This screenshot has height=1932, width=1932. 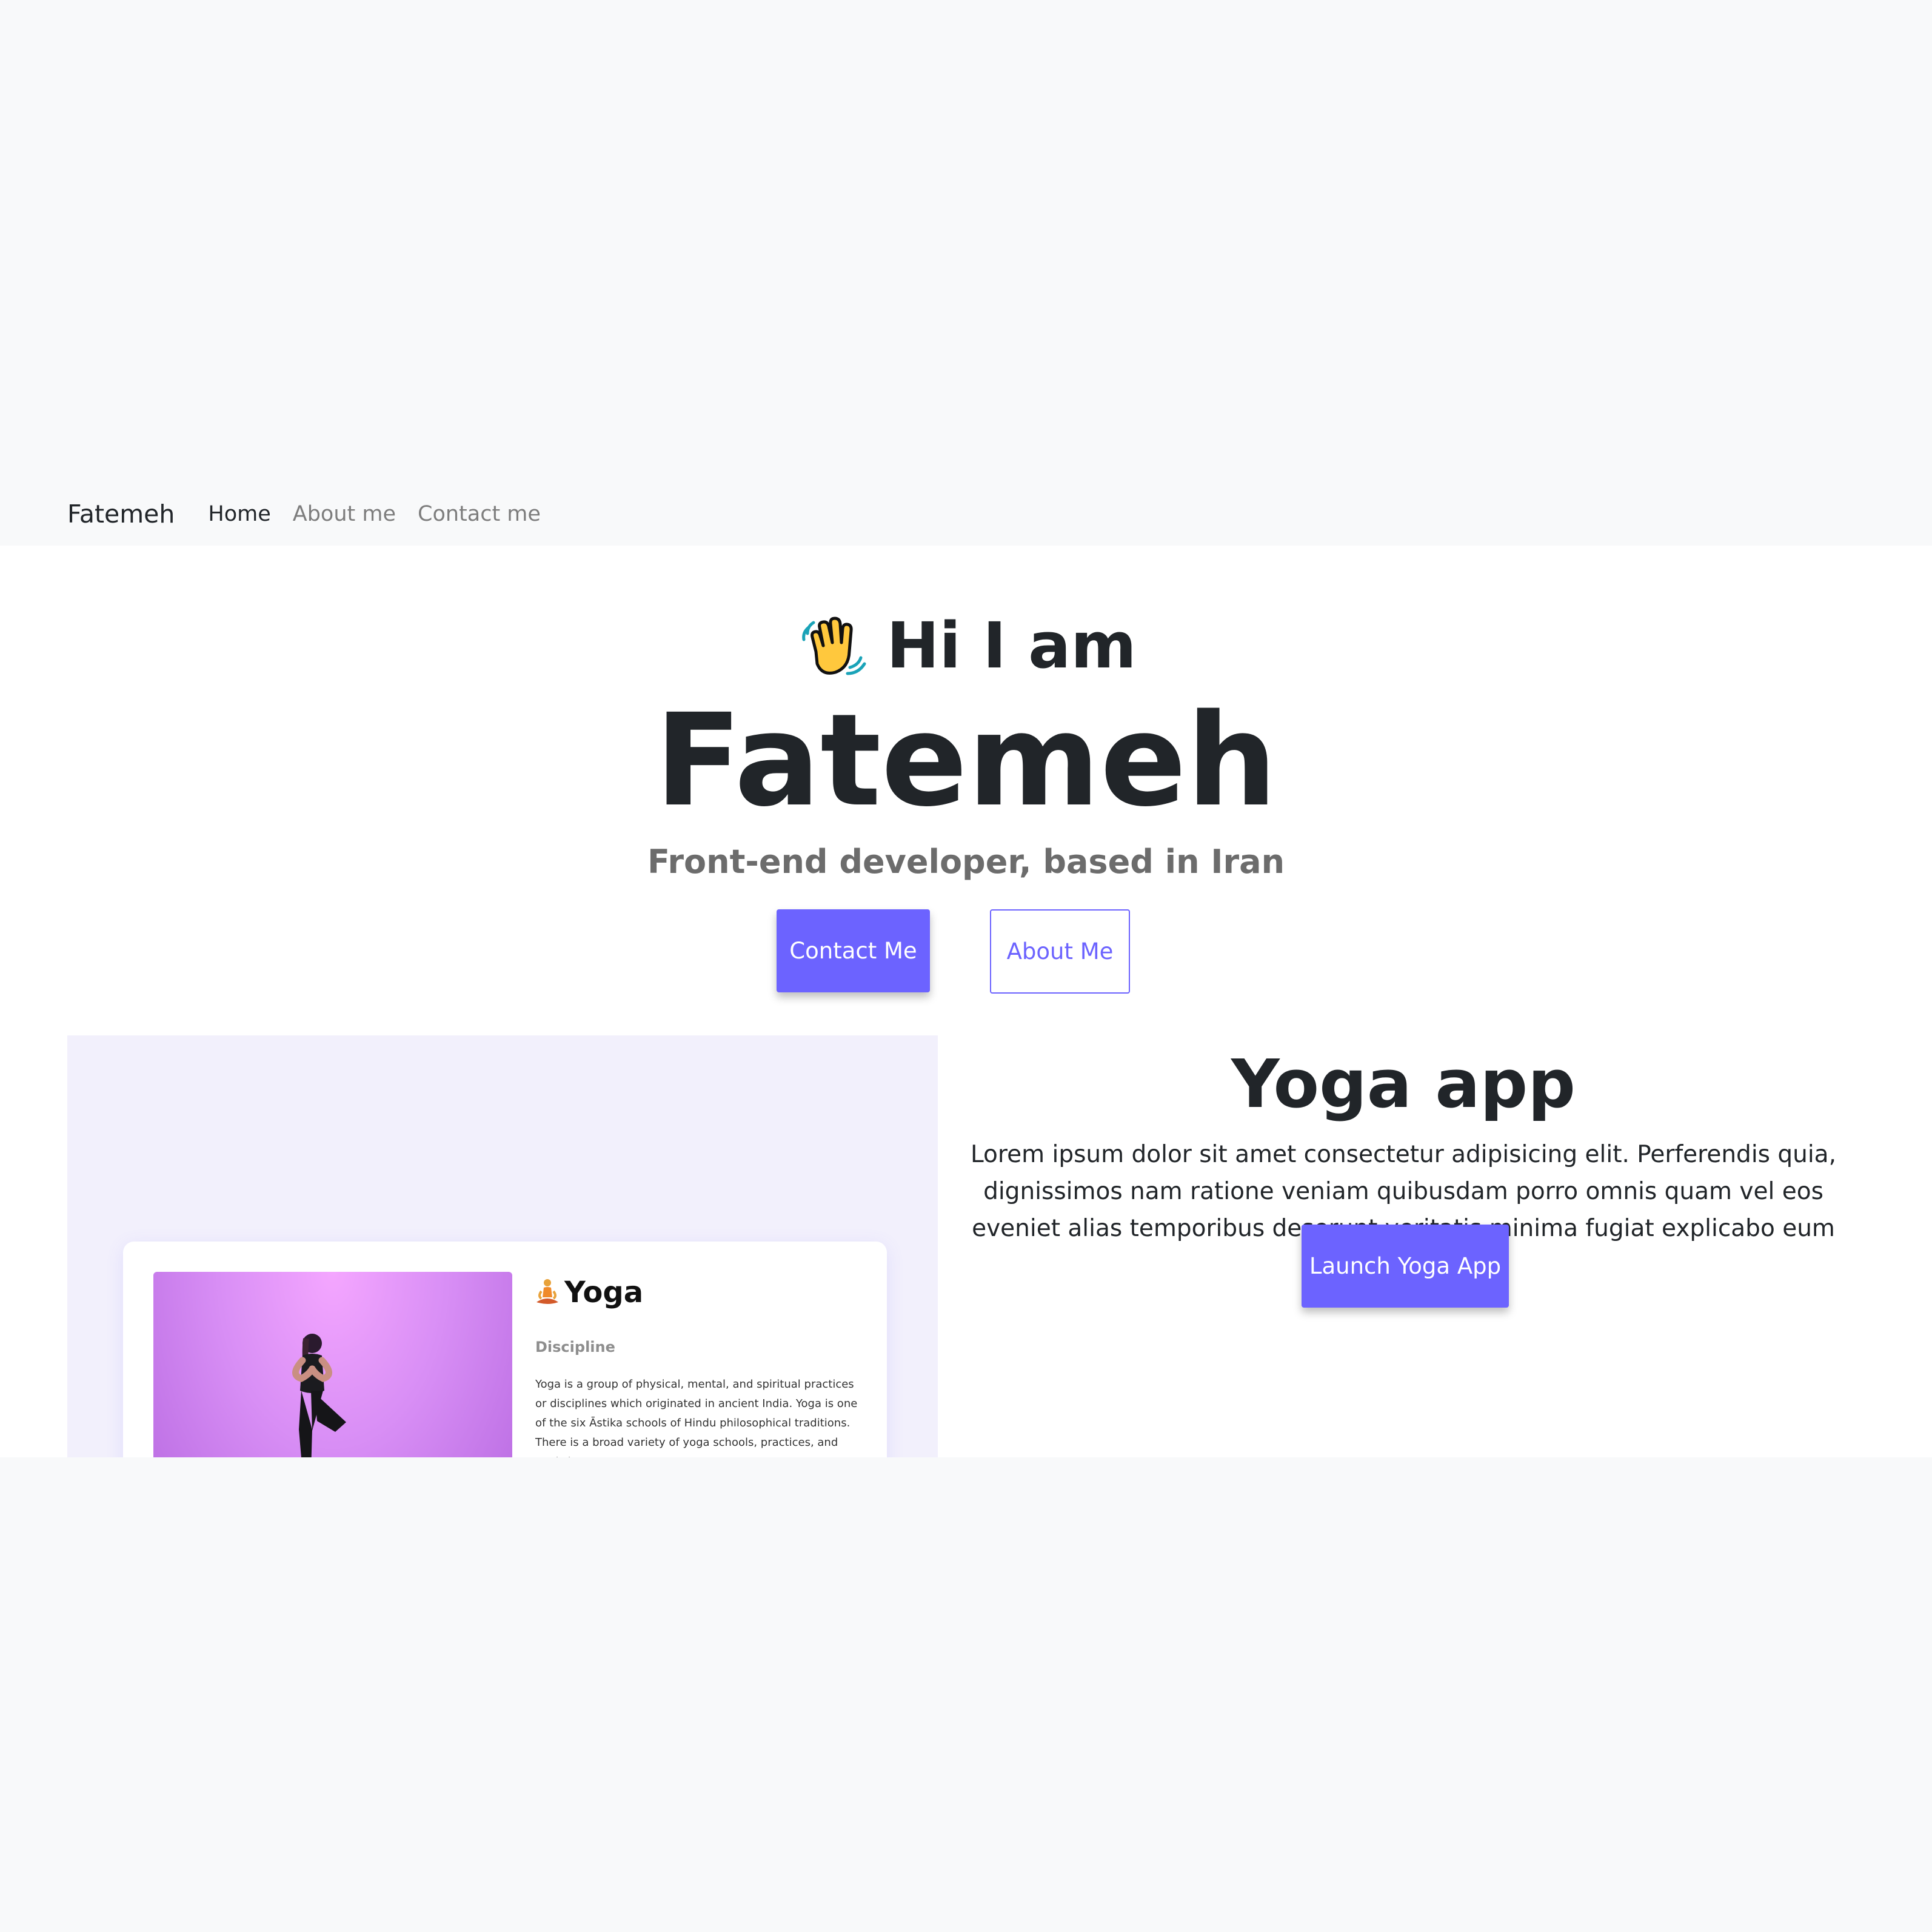 What do you see at coordinates (966, 514) in the screenshot?
I see `navbar: Fatemeh Home About me Contact me` at bounding box center [966, 514].